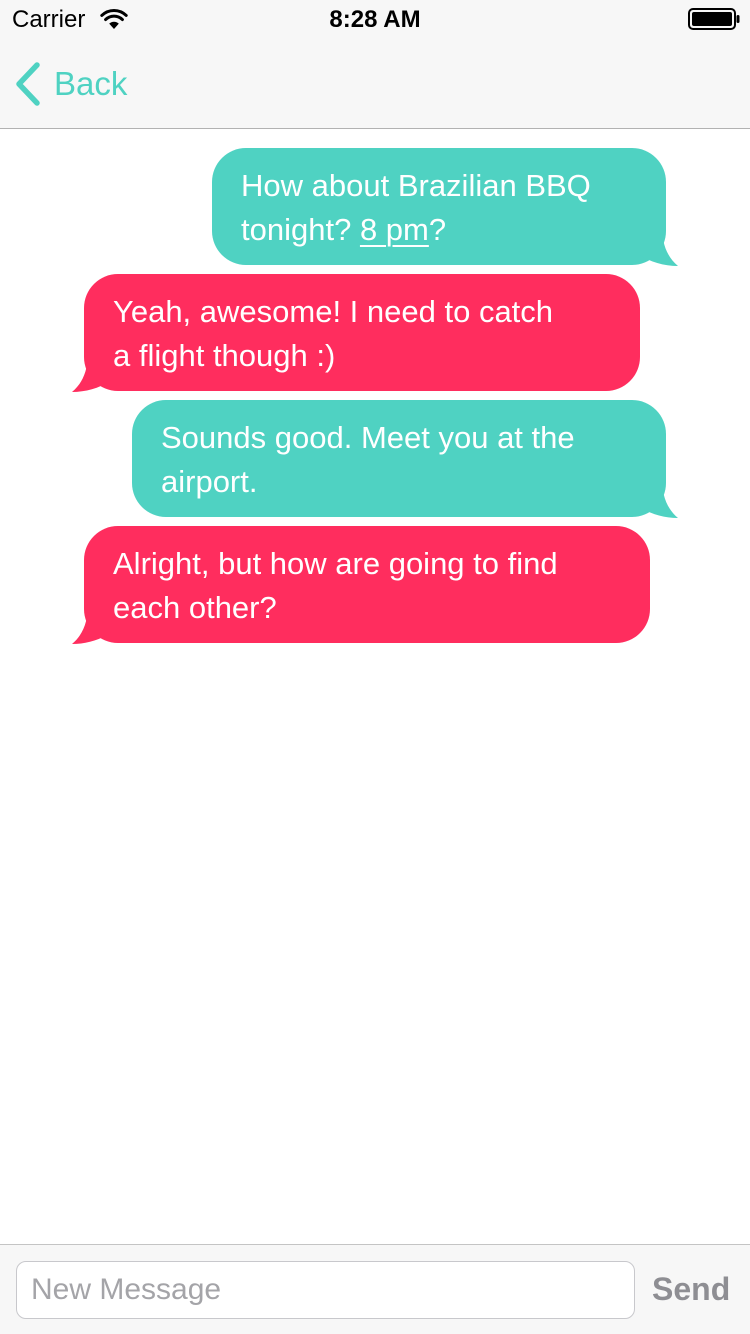 The width and height of the screenshot is (750, 1334). I want to click on send-button: Send, so click(691, 1289).